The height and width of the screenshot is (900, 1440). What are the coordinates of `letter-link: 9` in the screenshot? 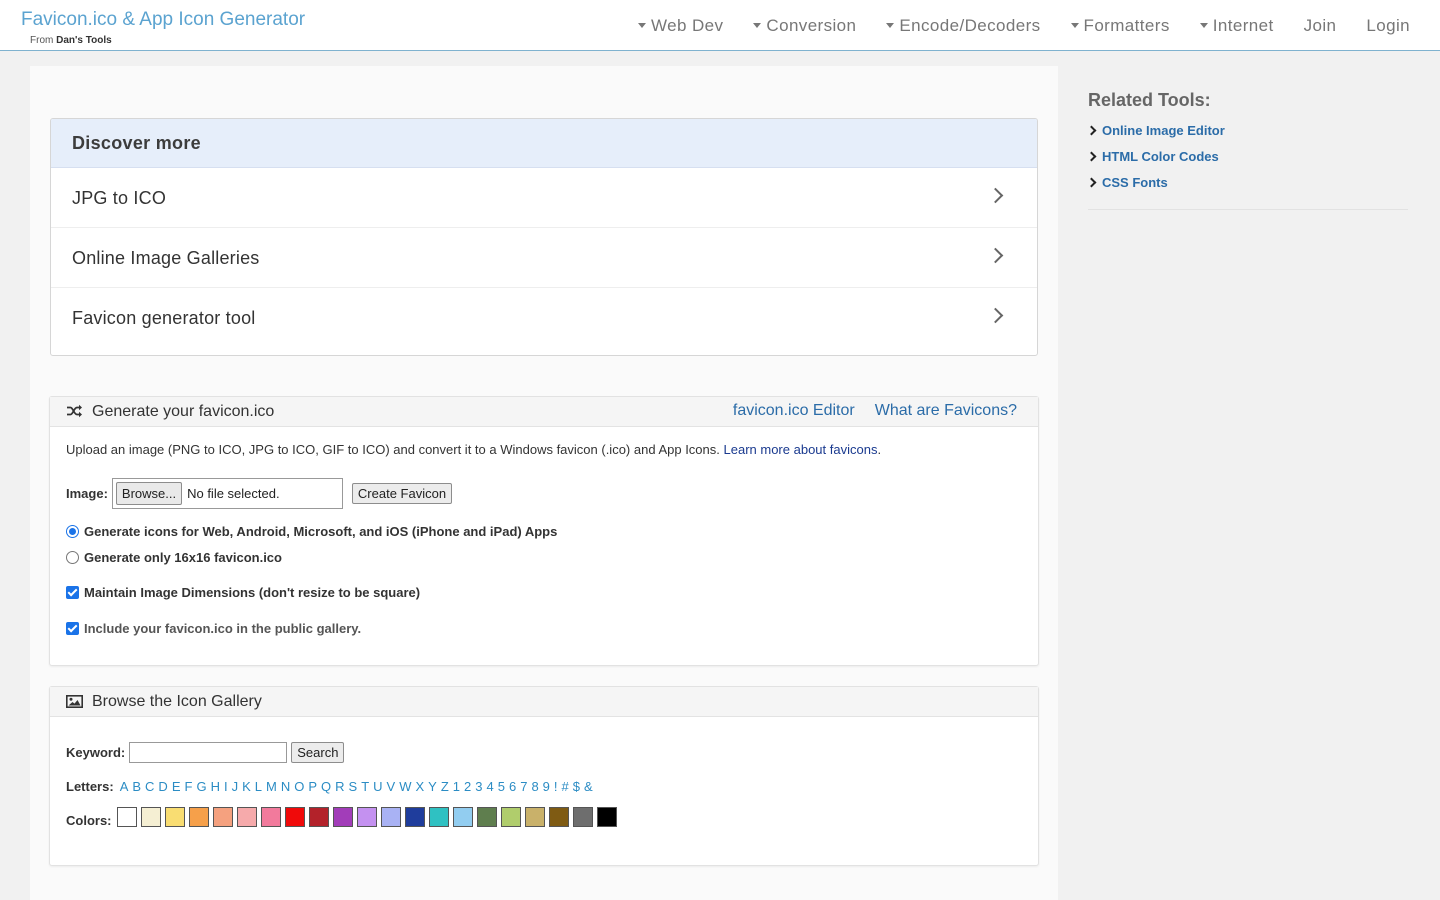 It's located at (546, 786).